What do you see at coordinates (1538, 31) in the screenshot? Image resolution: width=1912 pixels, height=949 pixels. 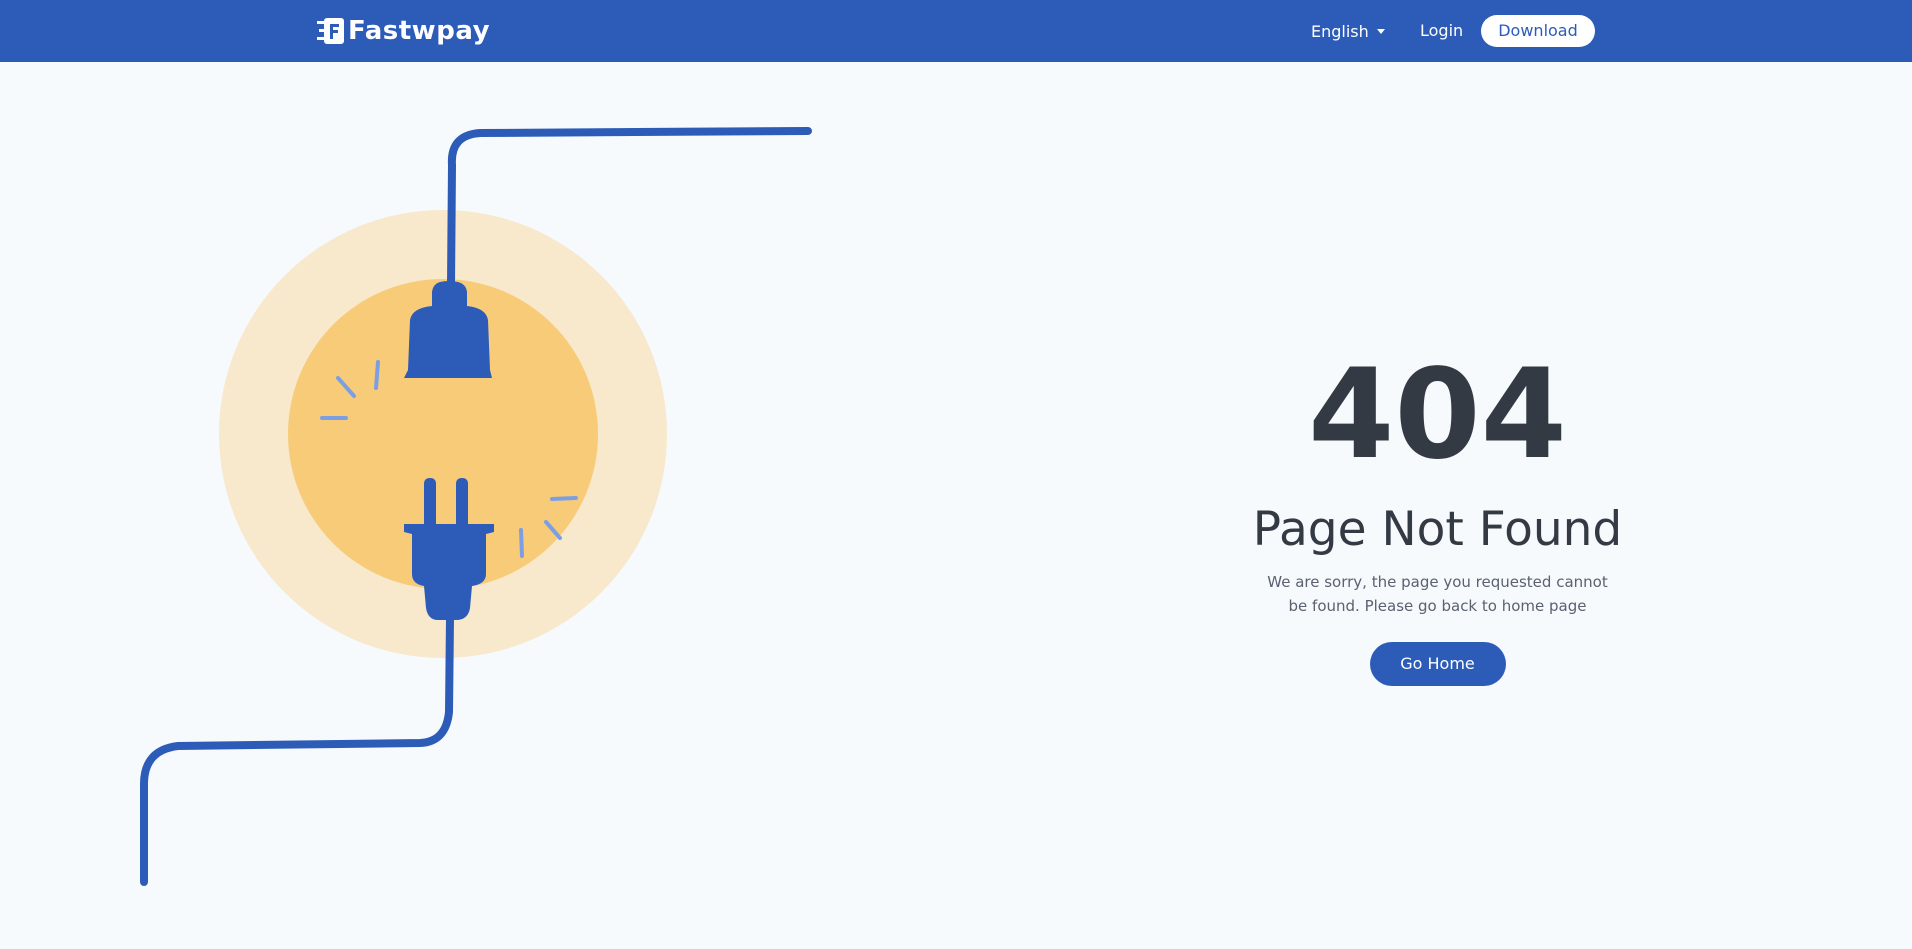 I see `download-button: Download` at bounding box center [1538, 31].